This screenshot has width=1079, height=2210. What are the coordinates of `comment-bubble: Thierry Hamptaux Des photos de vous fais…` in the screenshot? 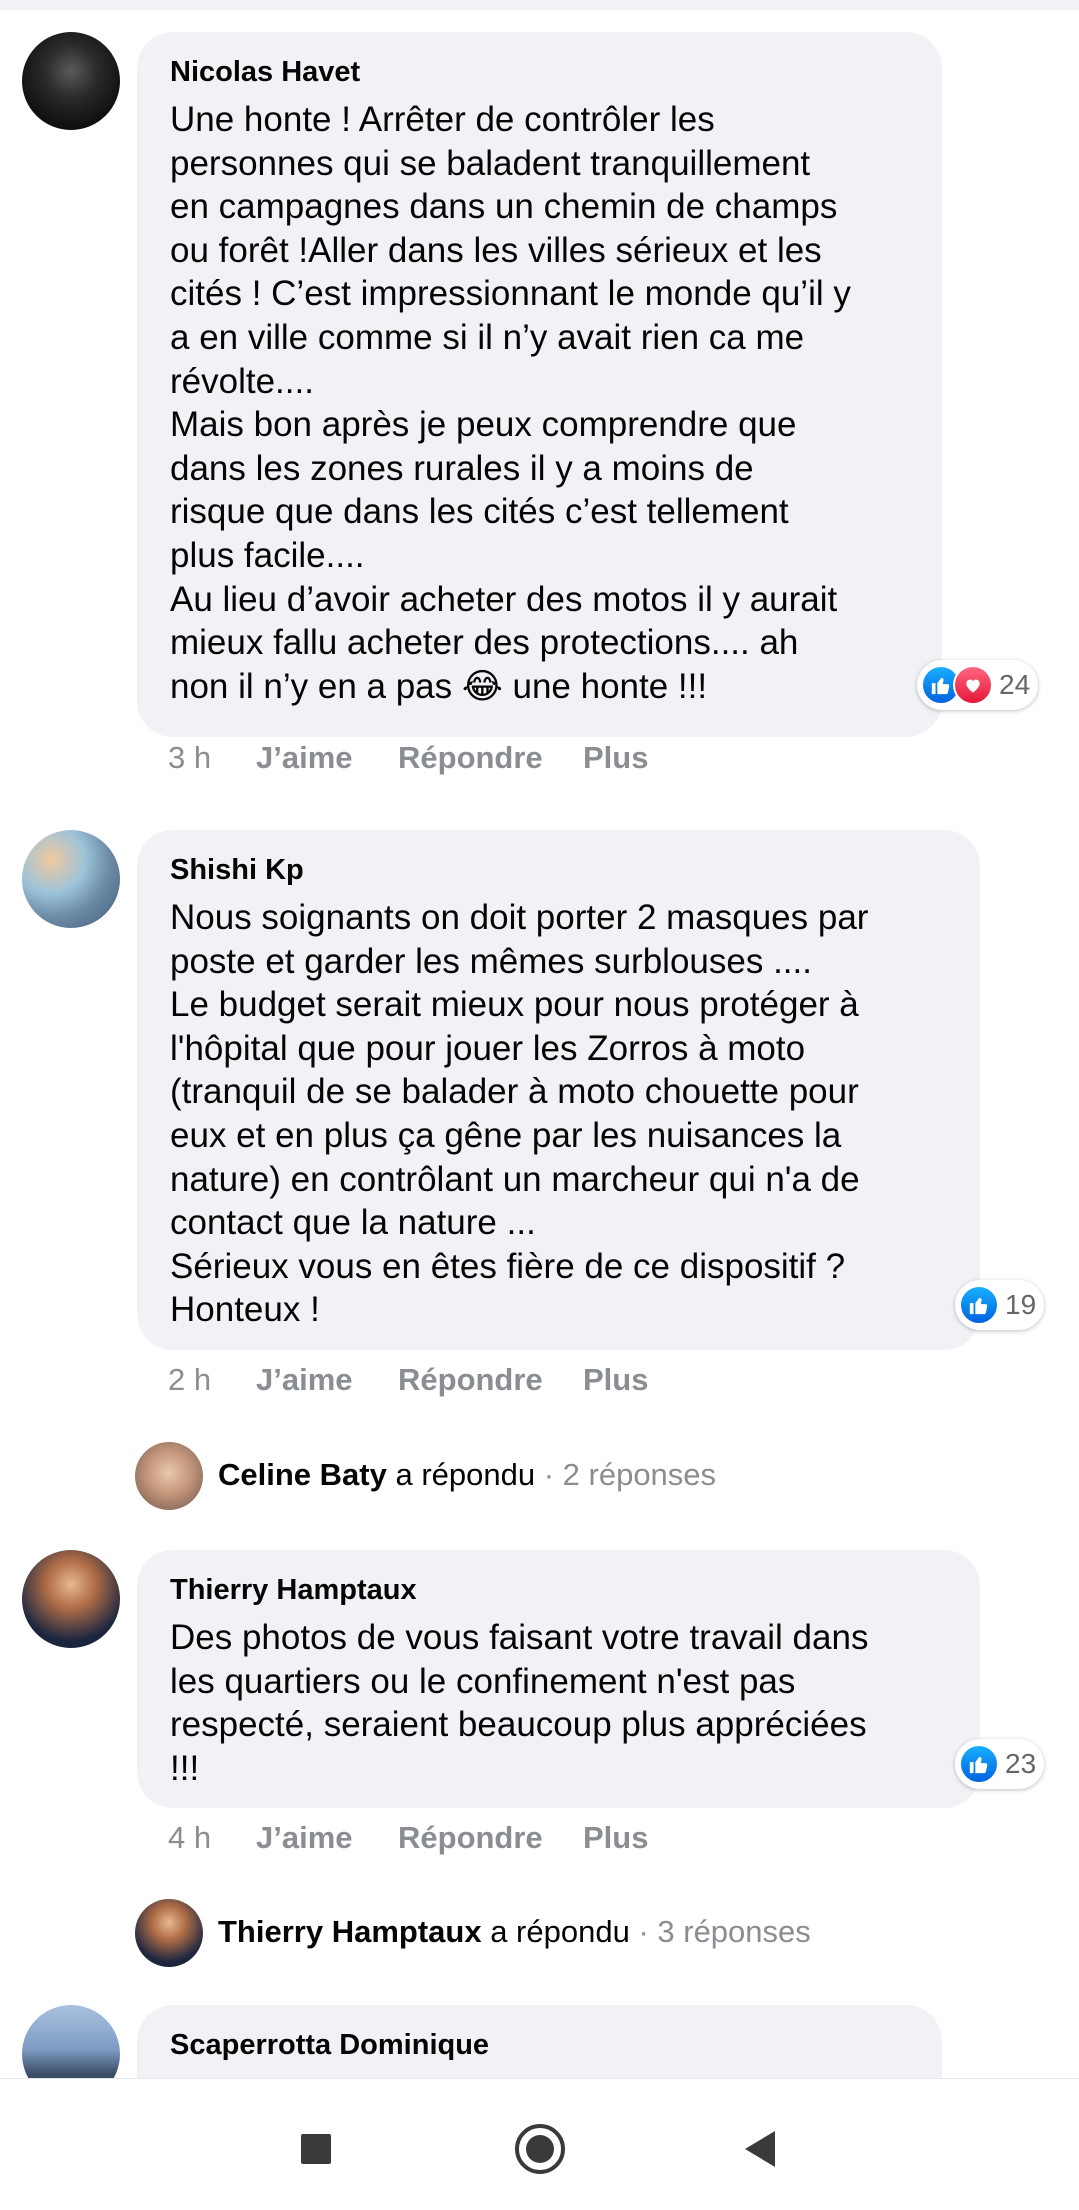 It's located at (558, 1679).